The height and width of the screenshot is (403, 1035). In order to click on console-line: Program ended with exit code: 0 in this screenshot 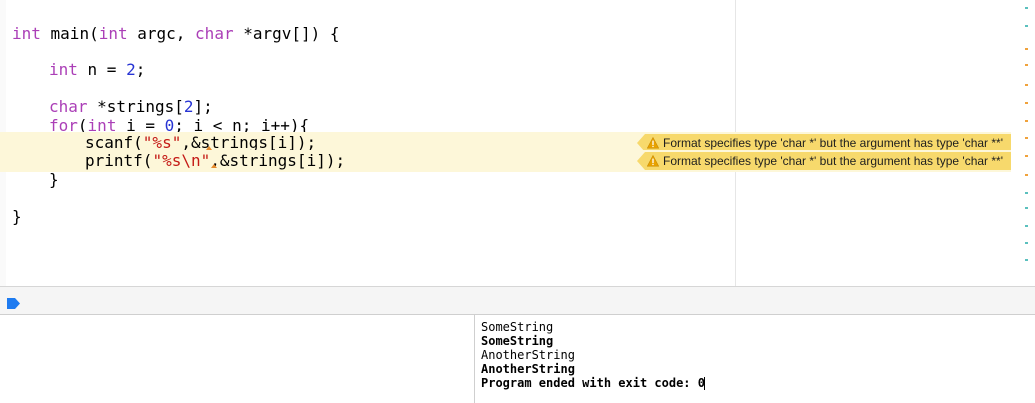, I will do `click(593, 383)`.